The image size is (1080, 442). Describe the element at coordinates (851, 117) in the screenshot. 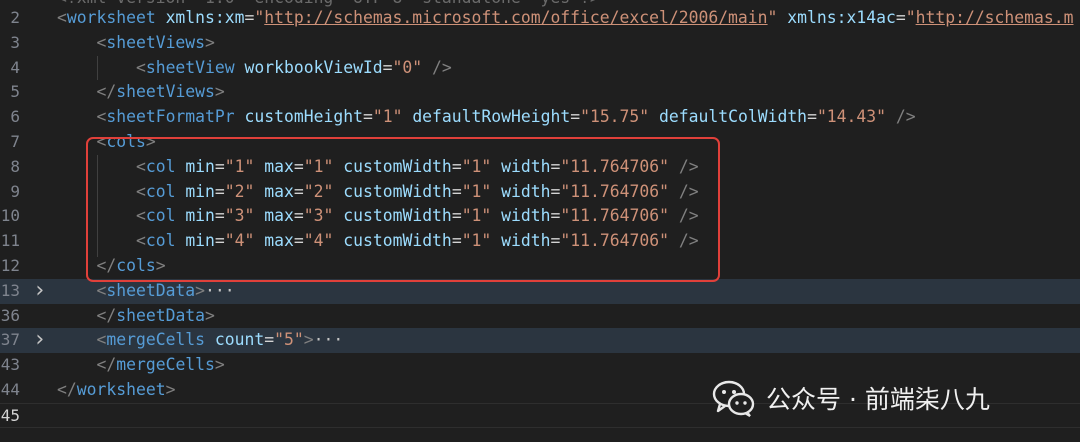

I see `code-token: "14.43"` at that location.